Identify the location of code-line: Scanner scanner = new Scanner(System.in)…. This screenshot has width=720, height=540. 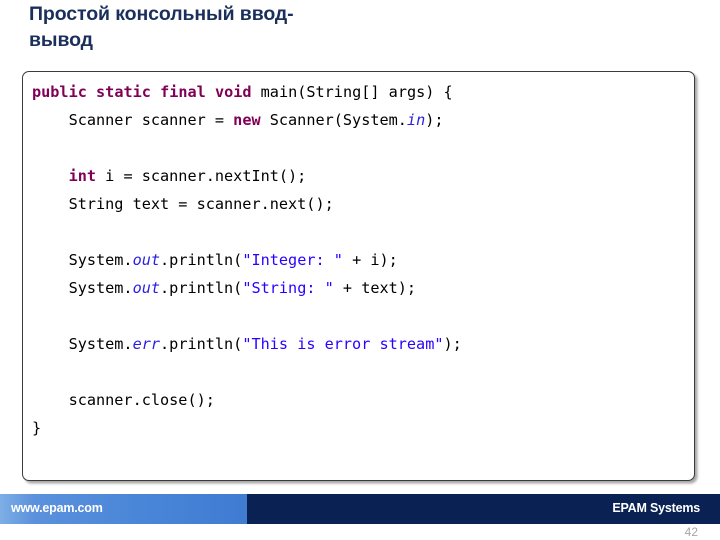
(247, 120).